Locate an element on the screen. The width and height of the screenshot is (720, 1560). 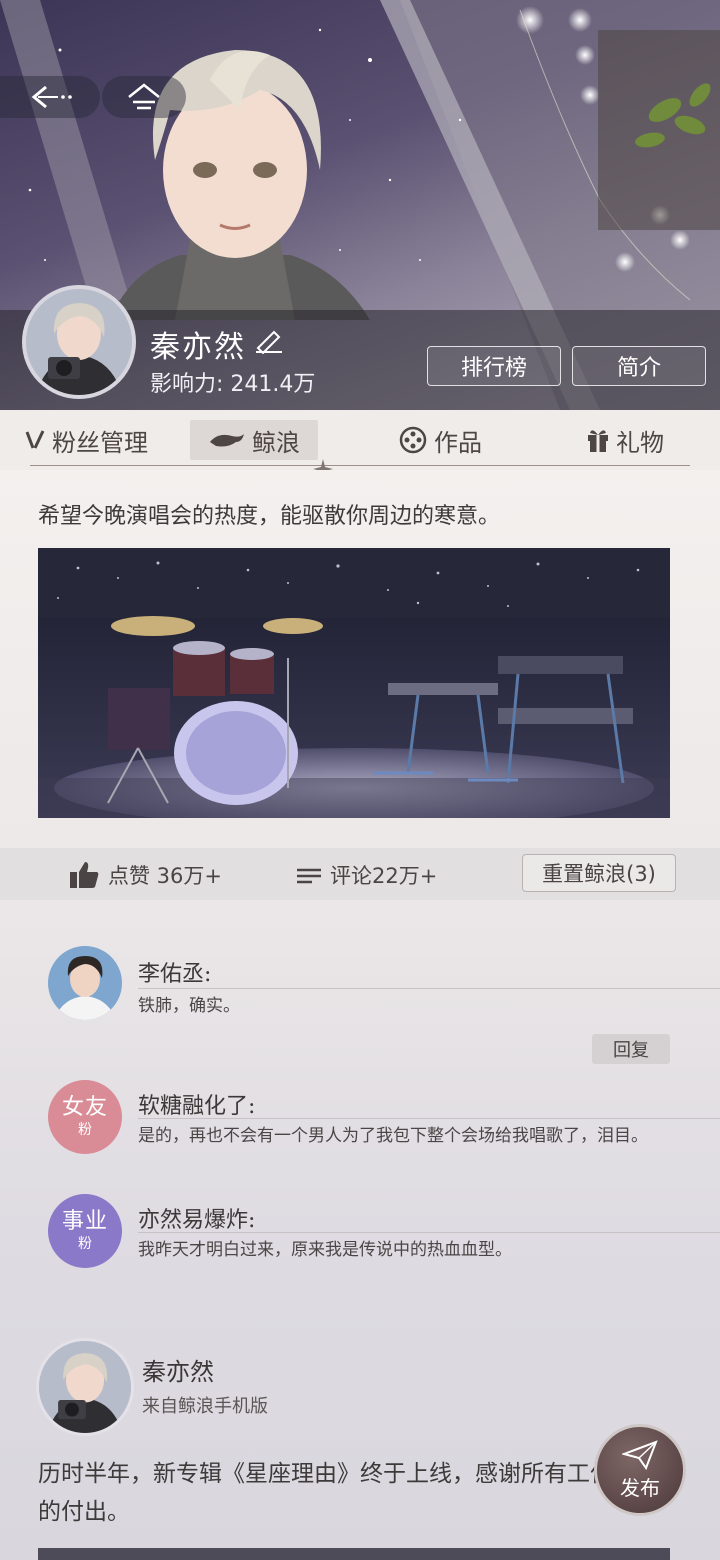
badge-main-label: 女友 is located at coordinates (84, 1108).